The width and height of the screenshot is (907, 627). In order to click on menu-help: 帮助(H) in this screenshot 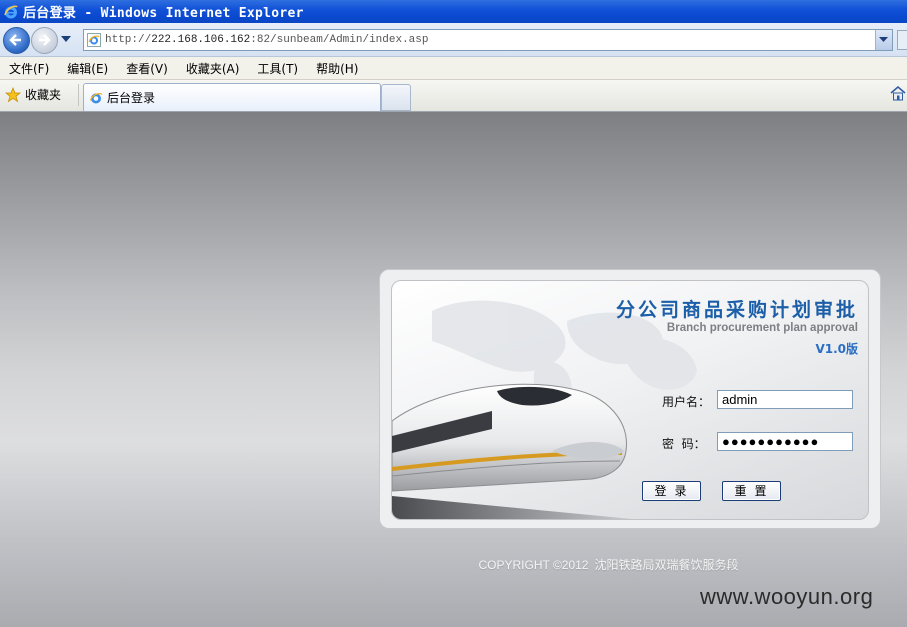, I will do `click(337, 68)`.